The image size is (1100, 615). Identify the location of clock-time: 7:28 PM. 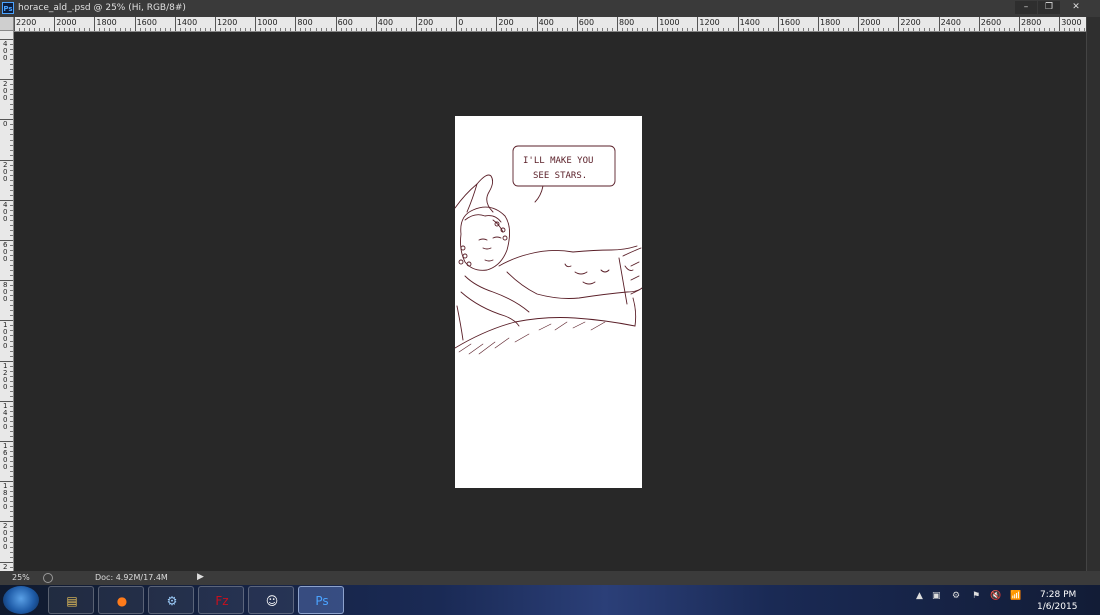
(1058, 595).